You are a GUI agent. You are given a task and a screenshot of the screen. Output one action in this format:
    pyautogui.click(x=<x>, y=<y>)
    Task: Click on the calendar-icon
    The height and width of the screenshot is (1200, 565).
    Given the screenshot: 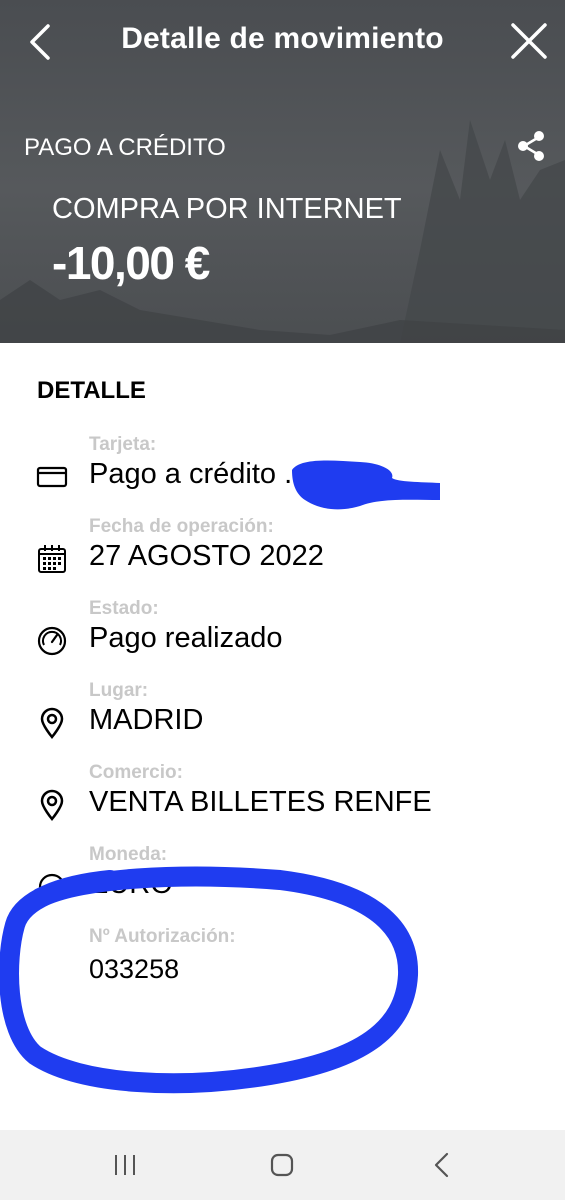 What is the action you would take?
    pyautogui.click(x=52, y=559)
    